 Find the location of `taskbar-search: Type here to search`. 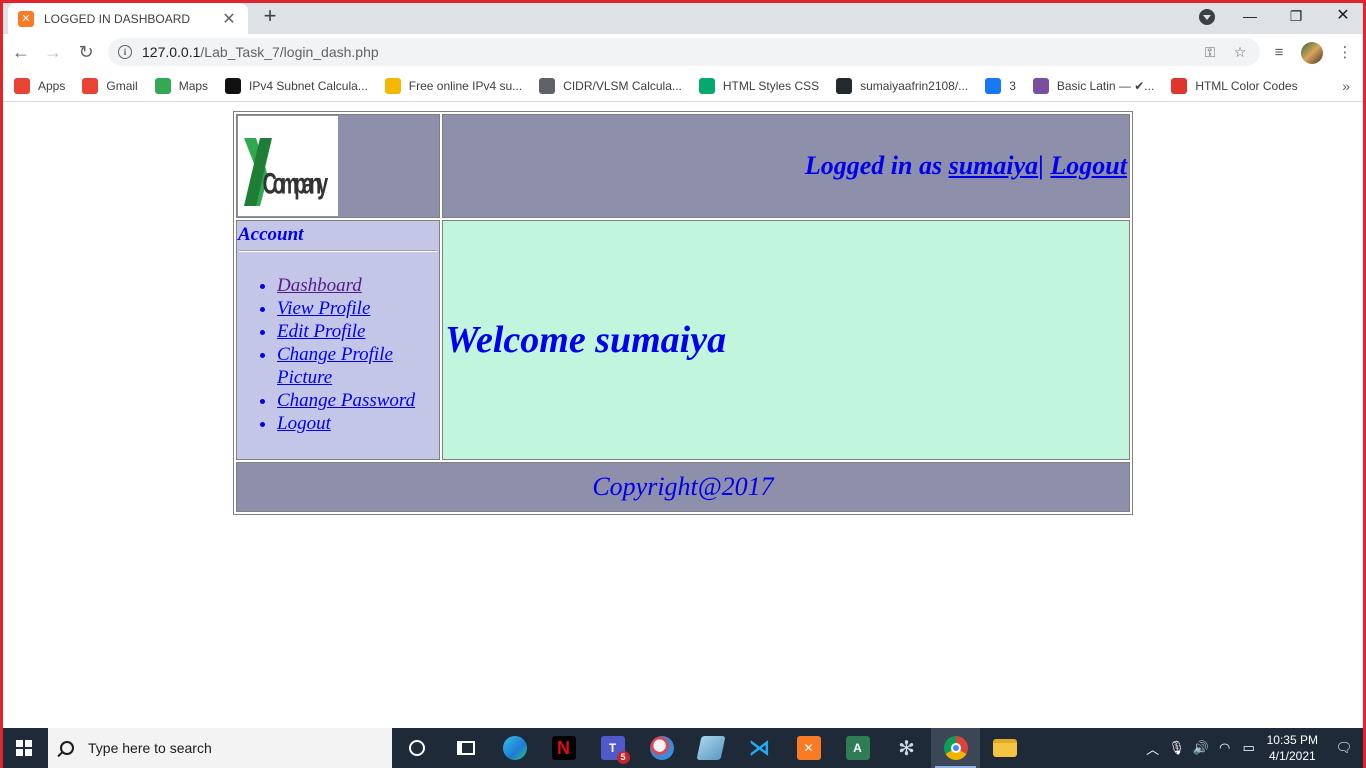

taskbar-search: Type here to search is located at coordinates (220, 748).